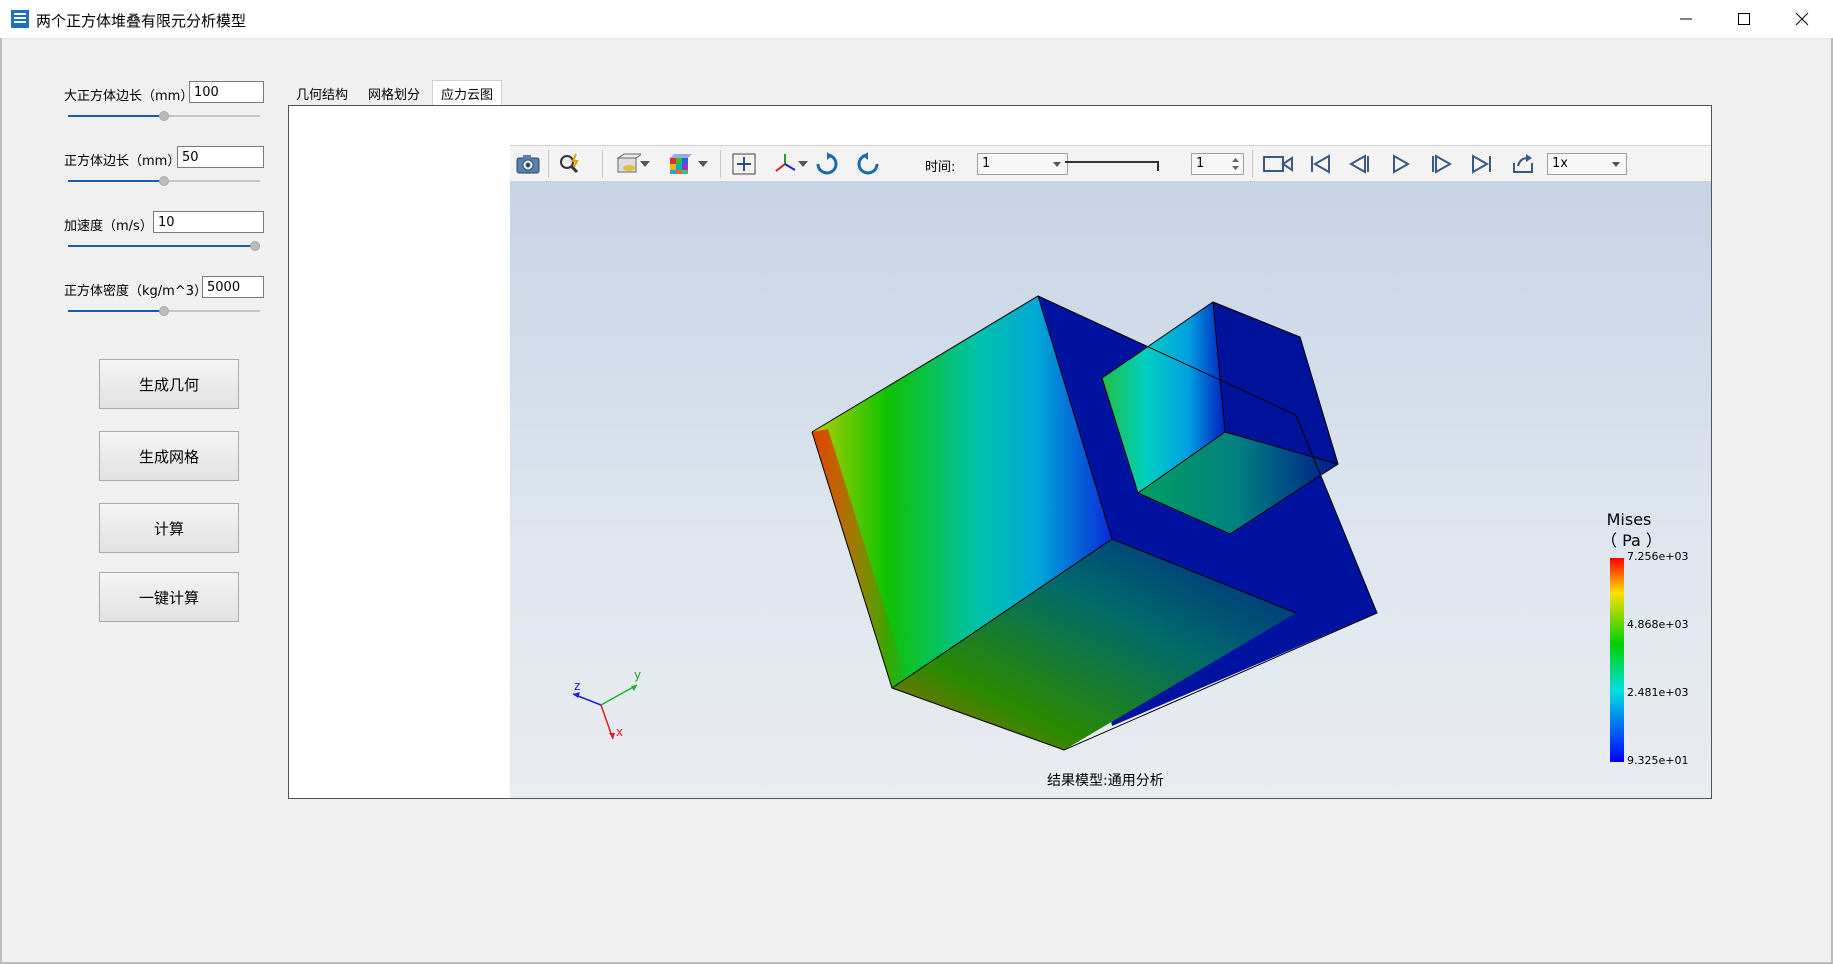  I want to click on maximize-icon, so click(1744, 19).